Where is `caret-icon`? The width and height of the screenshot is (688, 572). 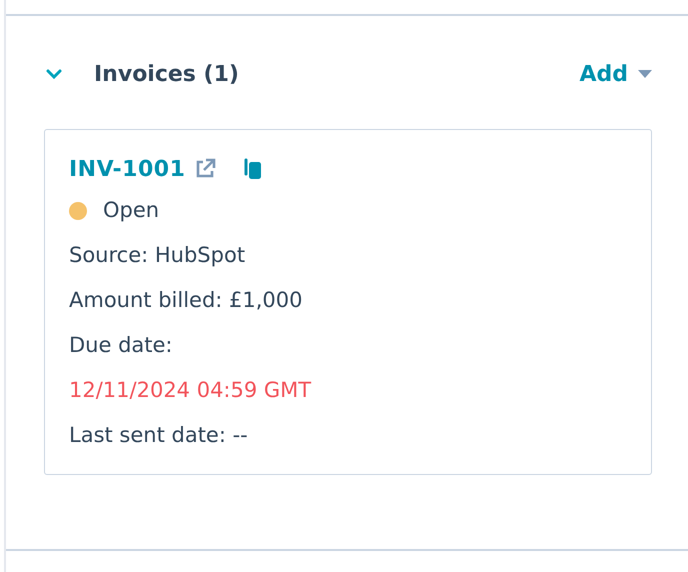 caret-icon is located at coordinates (645, 74).